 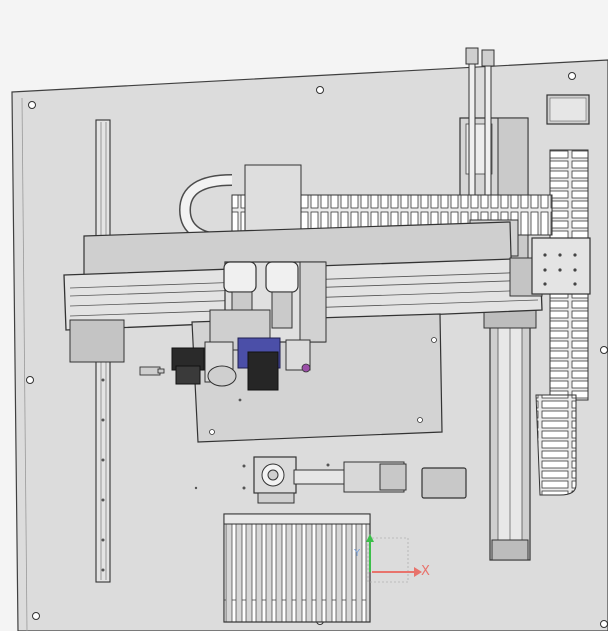 What do you see at coordinates (425, 571) in the screenshot?
I see `triad-x-axis-label: X` at bounding box center [425, 571].